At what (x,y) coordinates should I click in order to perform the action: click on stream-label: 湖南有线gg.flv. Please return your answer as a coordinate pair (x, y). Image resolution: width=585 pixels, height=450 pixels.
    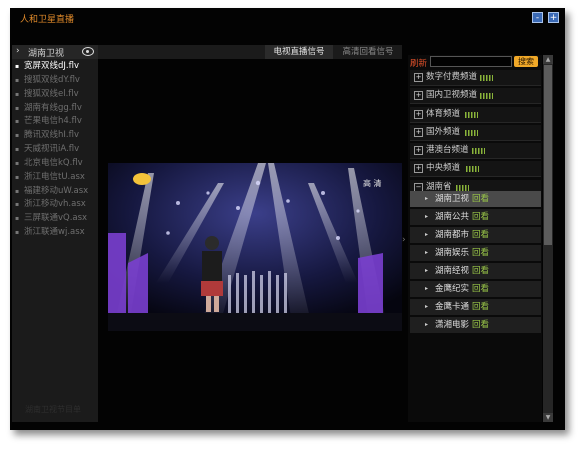
    Looking at the image, I should click on (53, 107).